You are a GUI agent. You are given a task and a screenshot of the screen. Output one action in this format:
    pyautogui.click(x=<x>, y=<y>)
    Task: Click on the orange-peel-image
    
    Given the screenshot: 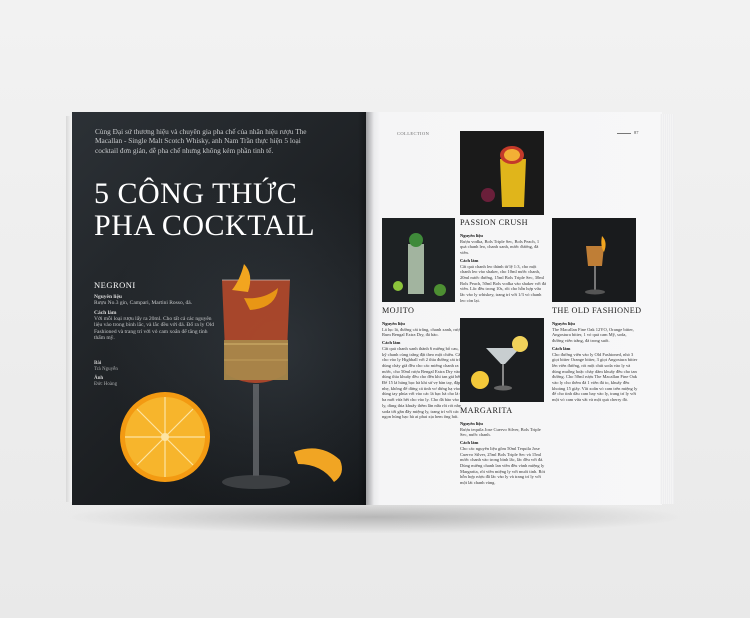 What is the action you would take?
    pyautogui.click(x=318, y=465)
    